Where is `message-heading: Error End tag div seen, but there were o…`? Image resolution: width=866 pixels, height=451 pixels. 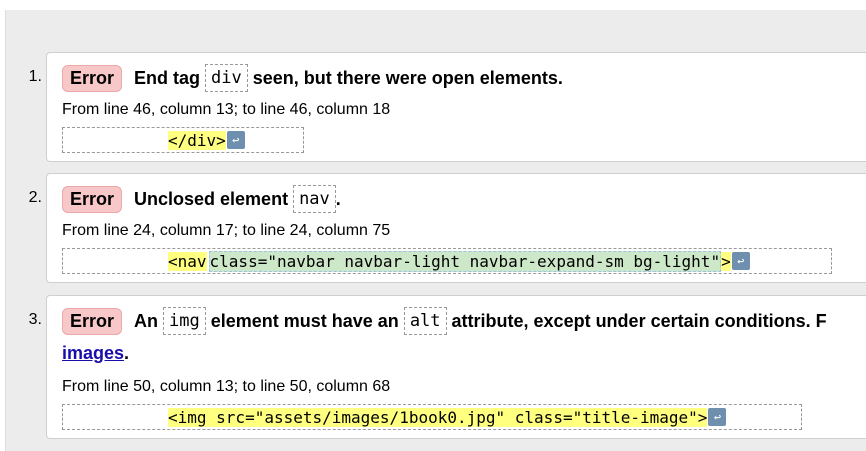
message-heading: Error End tag div seen, but there were o… is located at coordinates (312, 78).